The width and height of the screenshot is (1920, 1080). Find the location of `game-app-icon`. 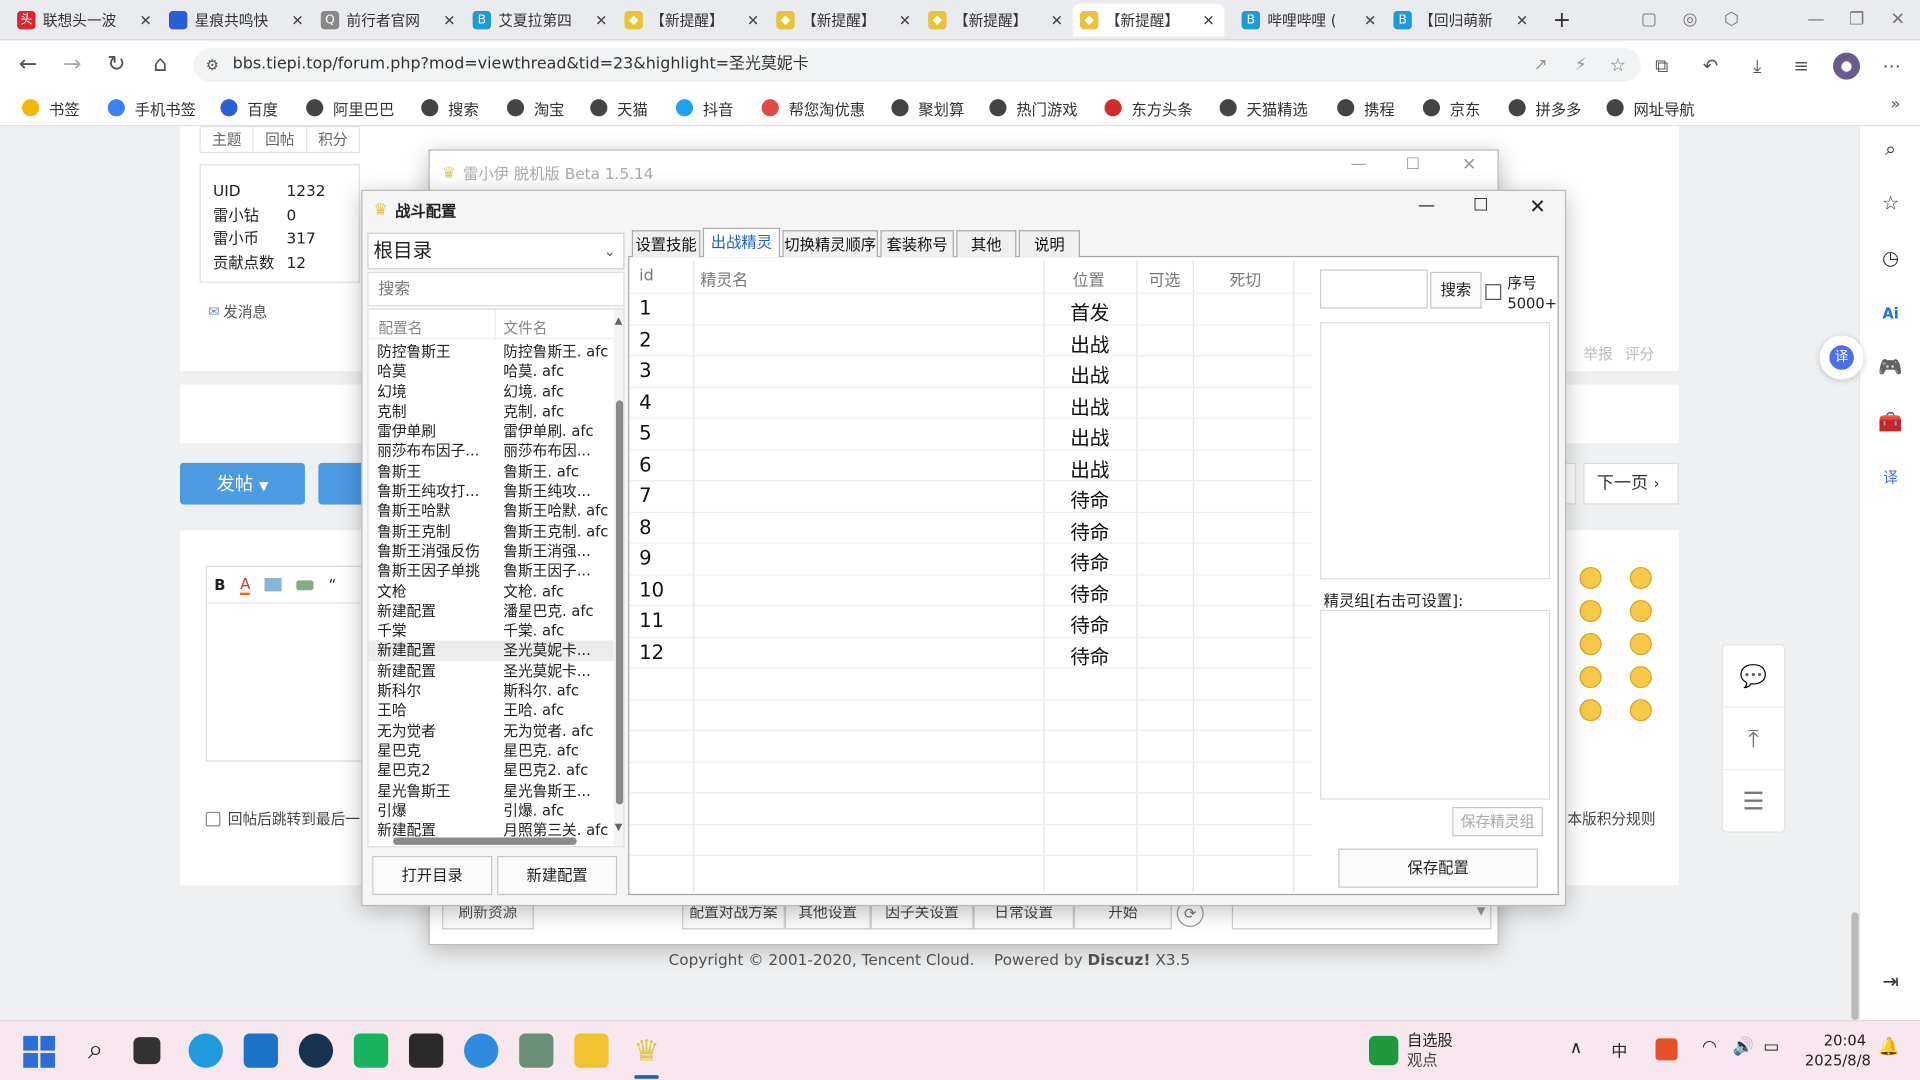

game-app-icon is located at coordinates (426, 1050).